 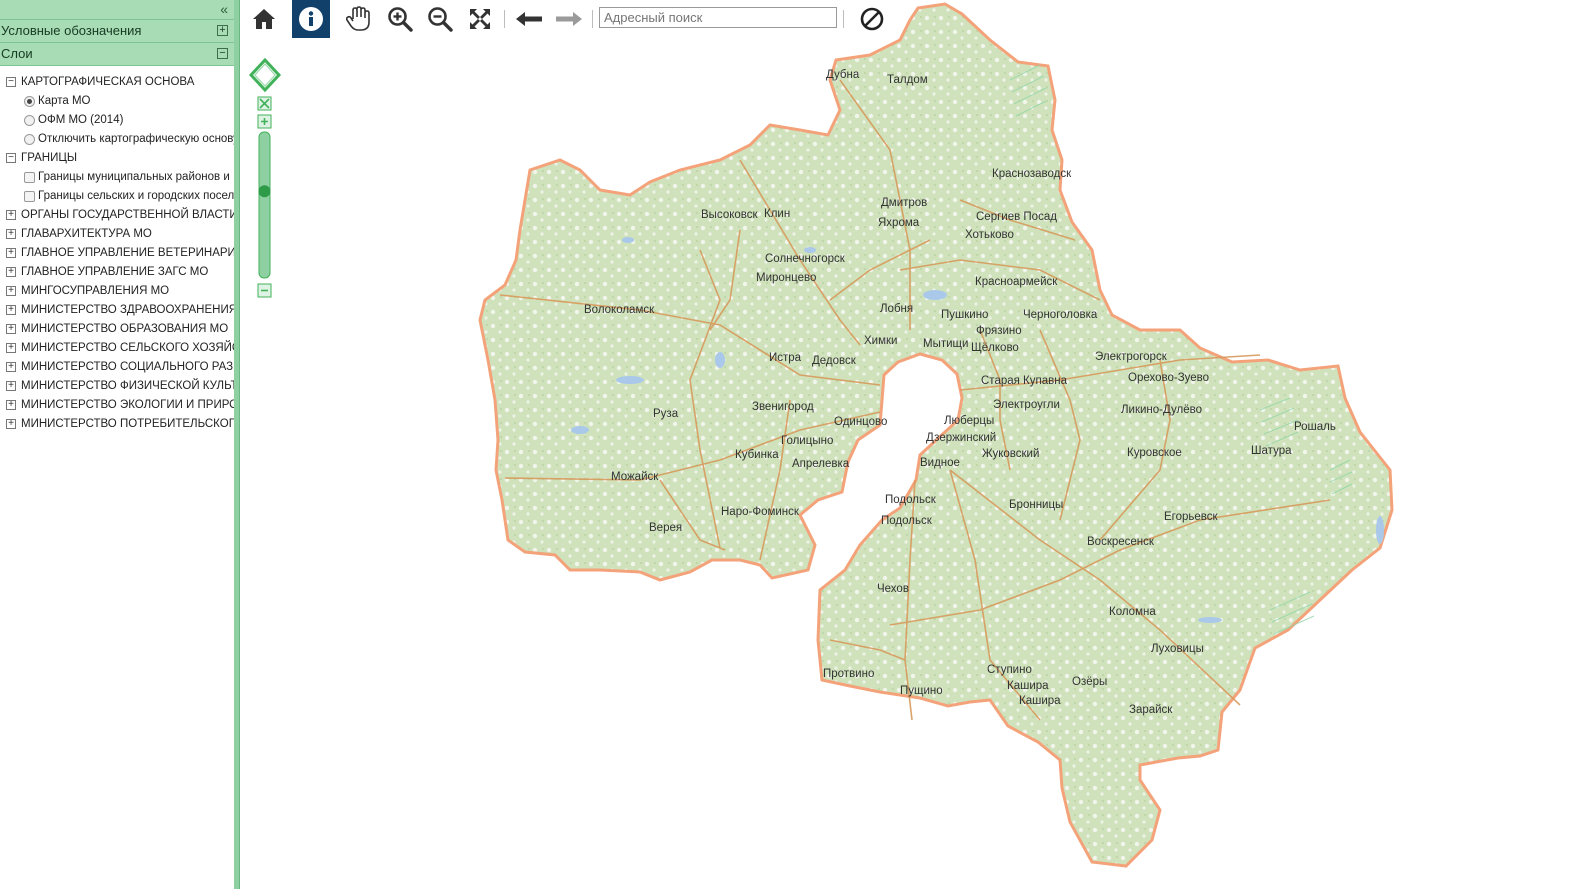 What do you see at coordinates (127, 424) in the screenshot?
I see `layer-group-label: МИНИСТЕРСТВО ПОТРЕБИТЕЛЬСКОГО РЫНКА` at bounding box center [127, 424].